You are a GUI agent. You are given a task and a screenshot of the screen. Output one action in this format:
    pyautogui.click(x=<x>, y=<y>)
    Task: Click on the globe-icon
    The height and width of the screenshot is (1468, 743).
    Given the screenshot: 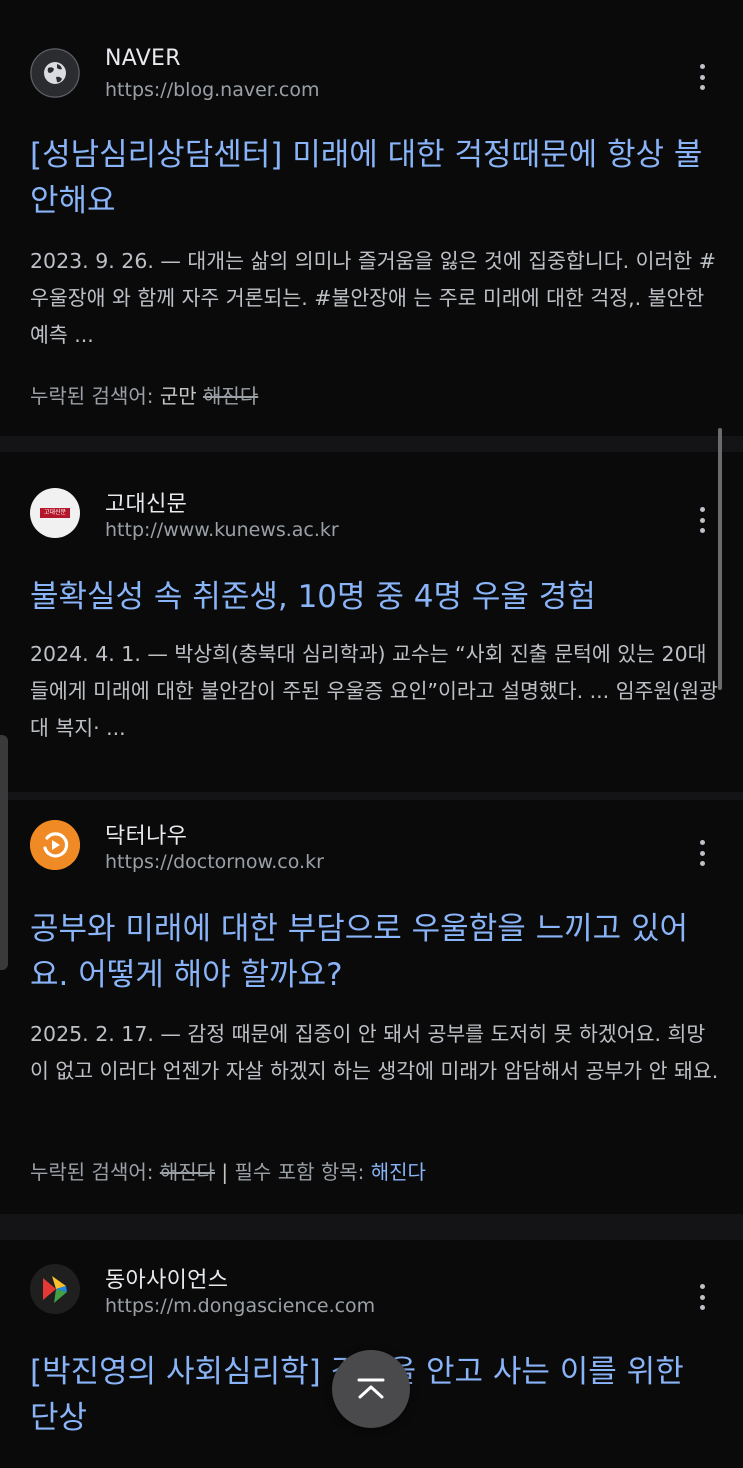 What is the action you would take?
    pyautogui.click(x=55, y=73)
    